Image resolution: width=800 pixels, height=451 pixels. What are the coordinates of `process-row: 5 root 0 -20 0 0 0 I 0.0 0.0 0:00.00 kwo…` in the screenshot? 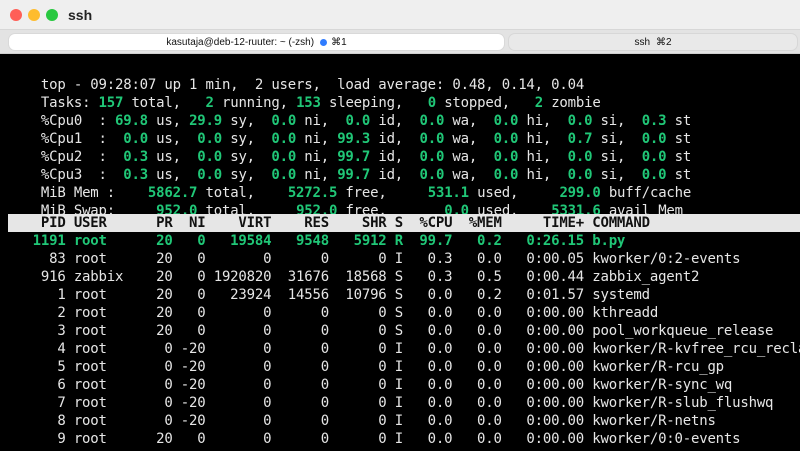 It's located at (366, 367).